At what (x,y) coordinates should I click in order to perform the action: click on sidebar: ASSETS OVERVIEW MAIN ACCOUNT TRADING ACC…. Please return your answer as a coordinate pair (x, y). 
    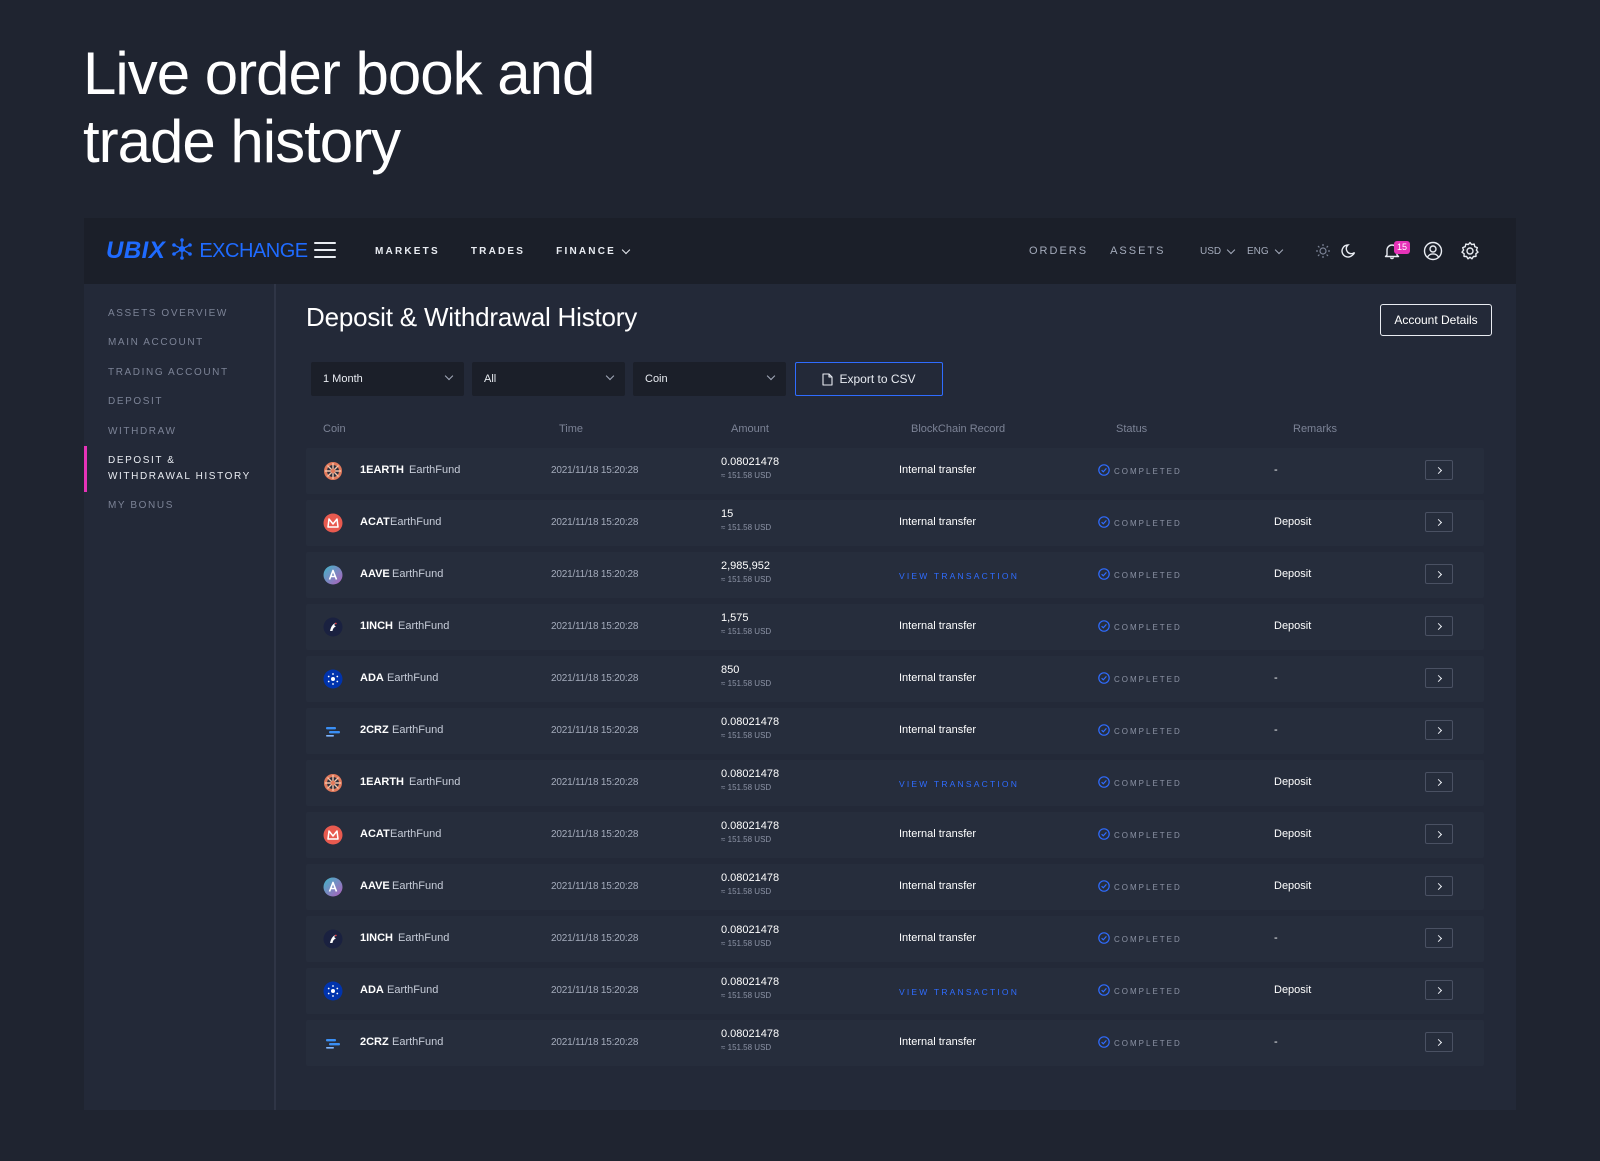
    Looking at the image, I should click on (180, 697).